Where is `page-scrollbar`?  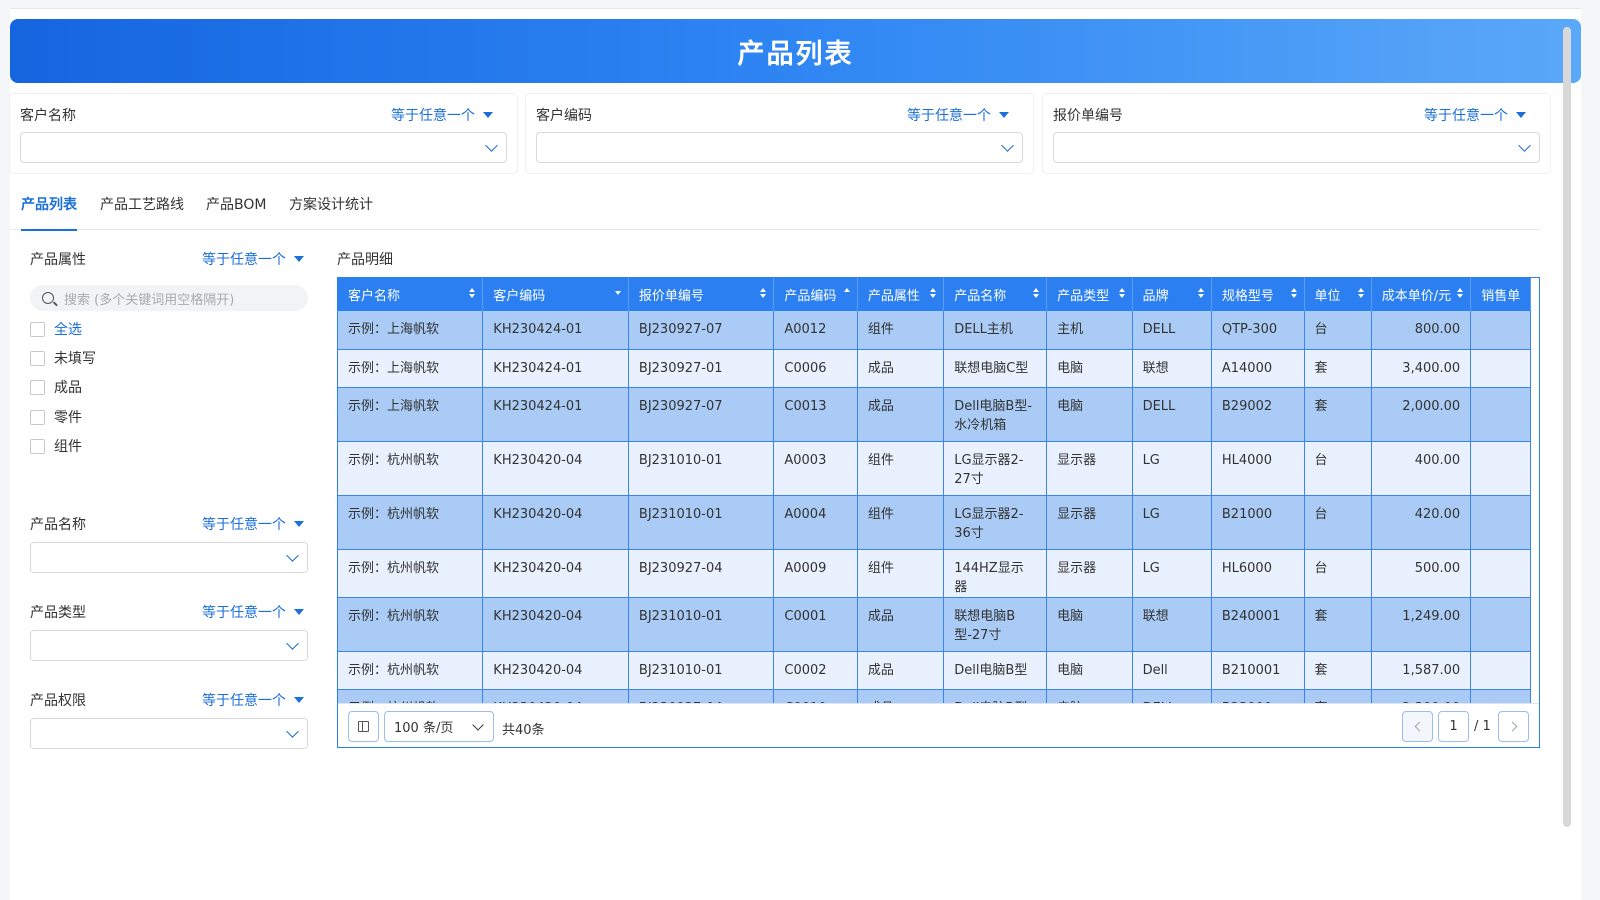 page-scrollbar is located at coordinates (1567, 427).